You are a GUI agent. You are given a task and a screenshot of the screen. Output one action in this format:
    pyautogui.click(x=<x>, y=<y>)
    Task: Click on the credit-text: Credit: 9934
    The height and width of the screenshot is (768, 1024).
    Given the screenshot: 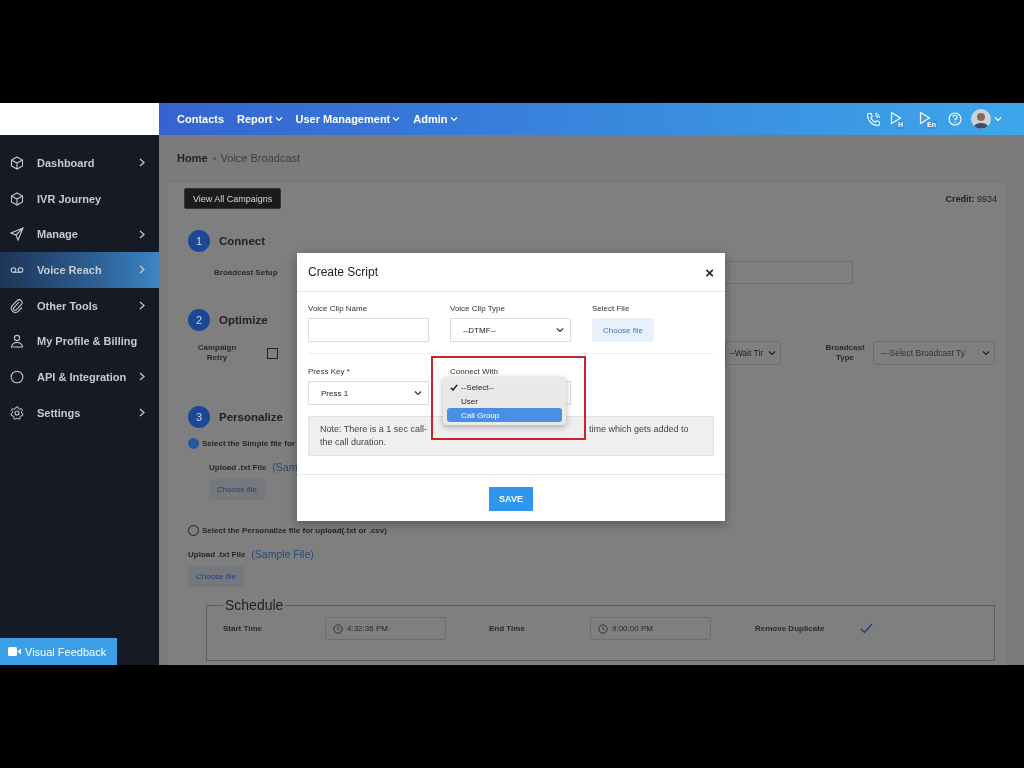 What is the action you would take?
    pyautogui.click(x=971, y=198)
    